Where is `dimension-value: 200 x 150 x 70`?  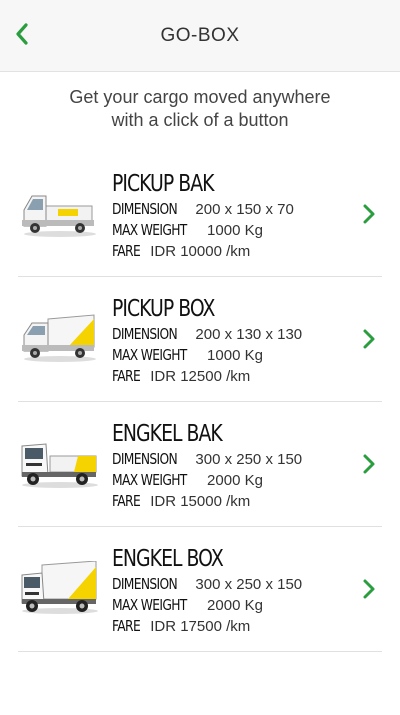 dimension-value: 200 x 150 x 70 is located at coordinates (244, 209).